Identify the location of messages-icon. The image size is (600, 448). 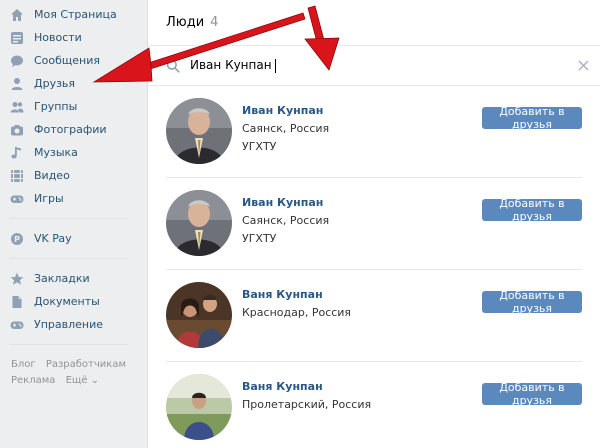
(17, 61).